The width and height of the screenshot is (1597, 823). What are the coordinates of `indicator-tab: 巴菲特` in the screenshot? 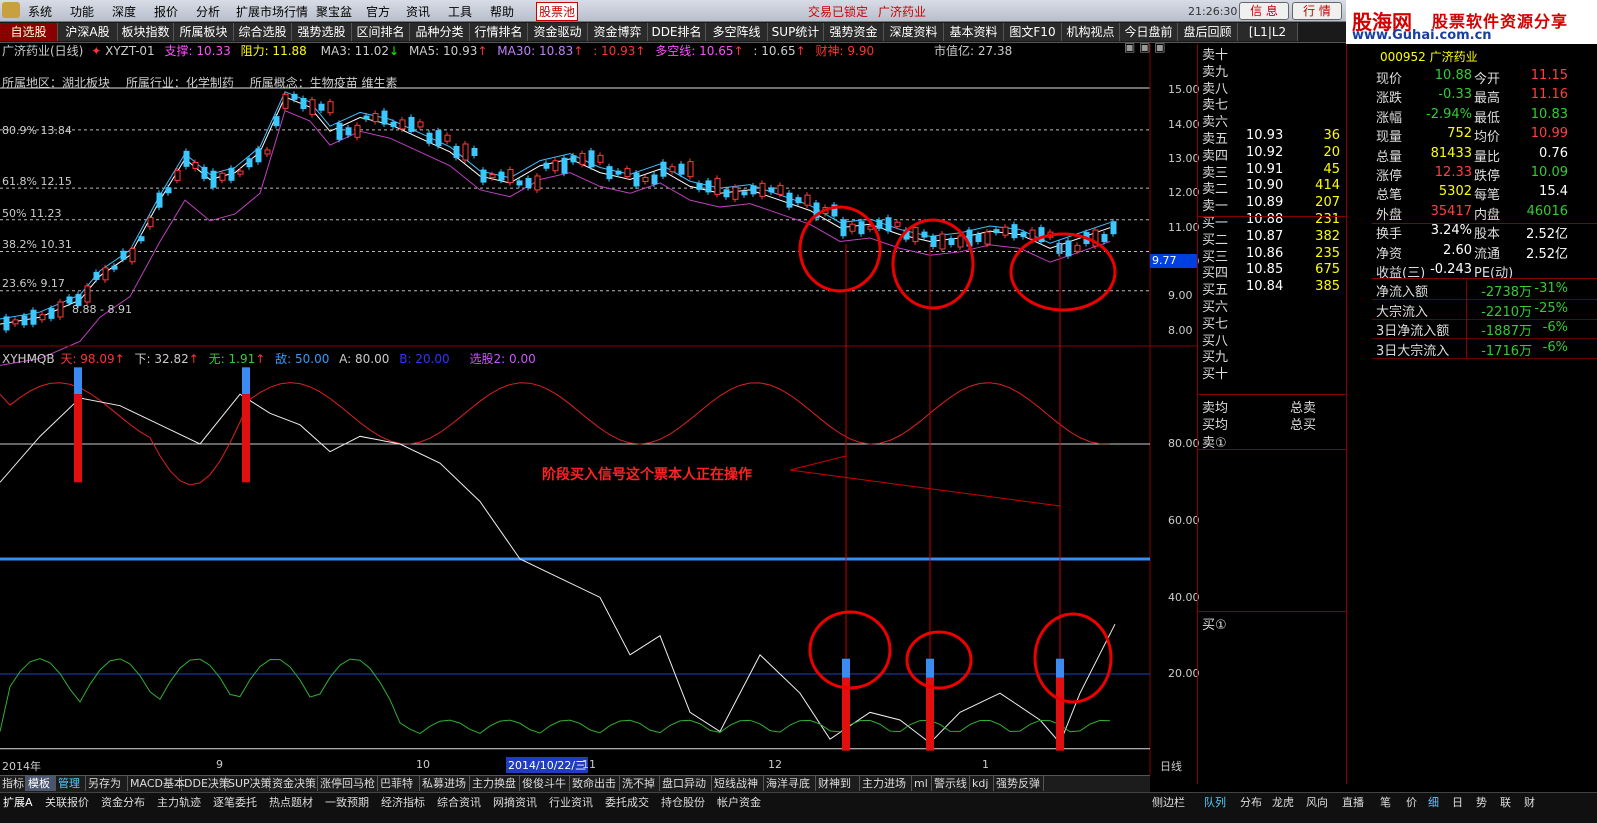 It's located at (399, 783).